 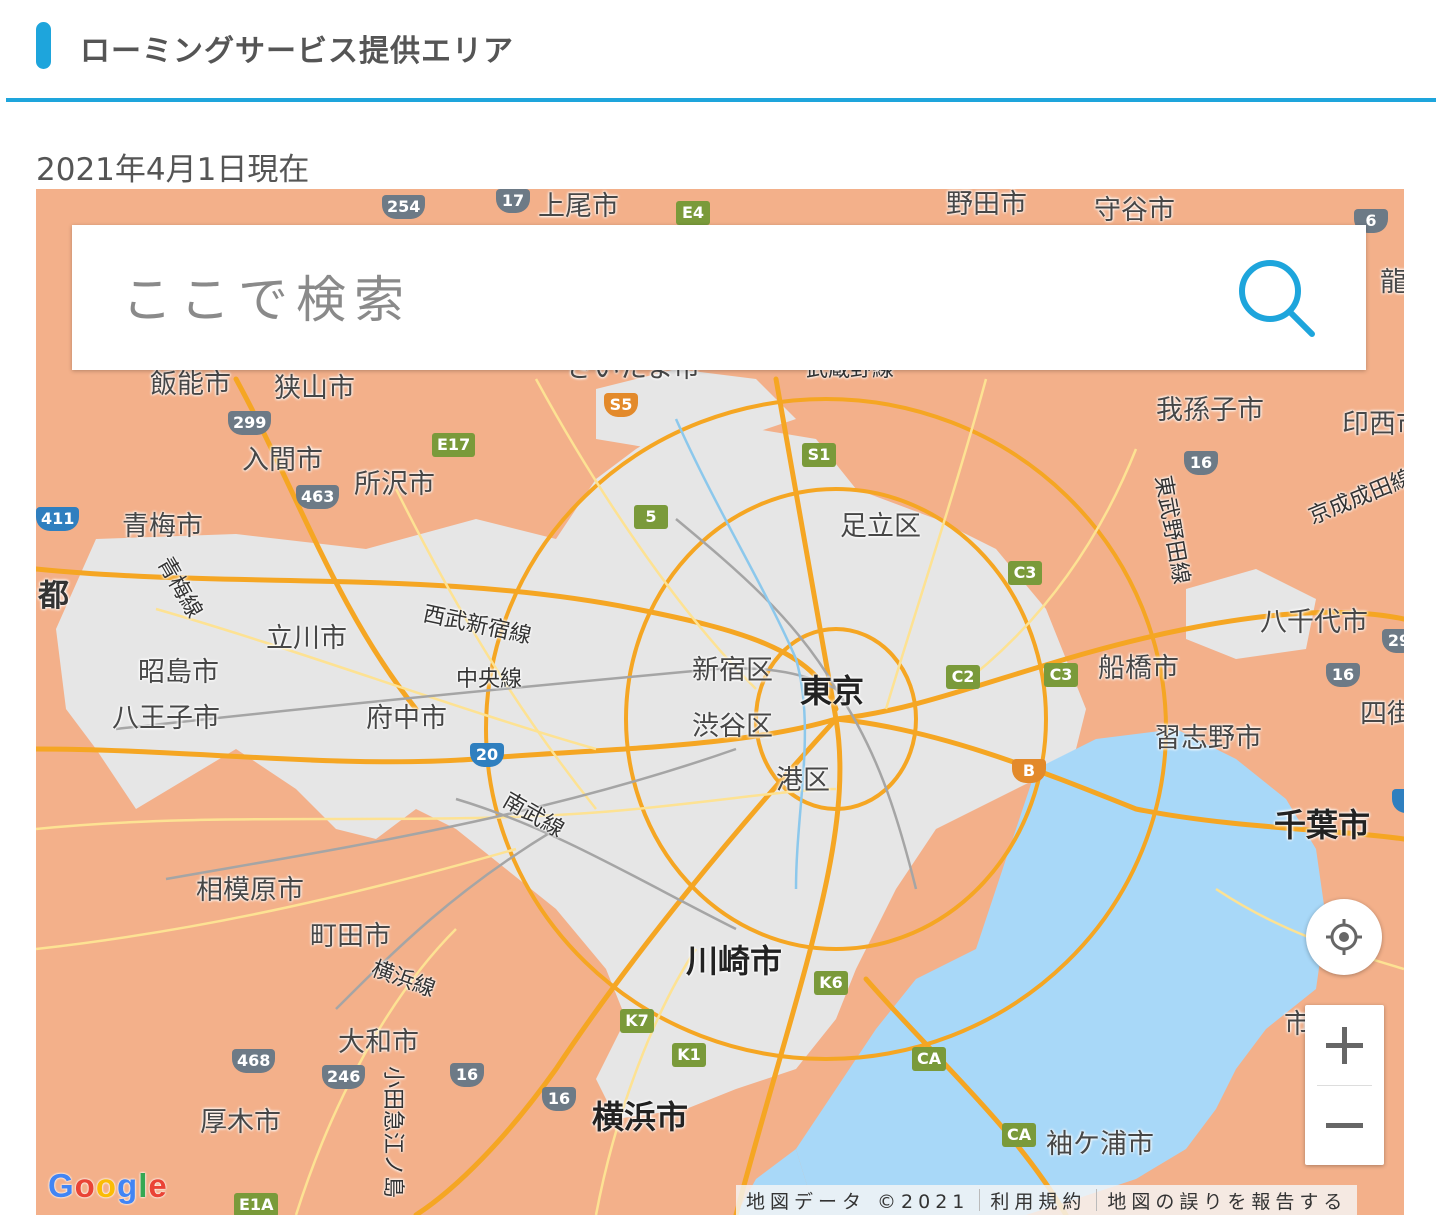 What do you see at coordinates (1314, 622) in the screenshot?
I see `map-label: 八千代市` at bounding box center [1314, 622].